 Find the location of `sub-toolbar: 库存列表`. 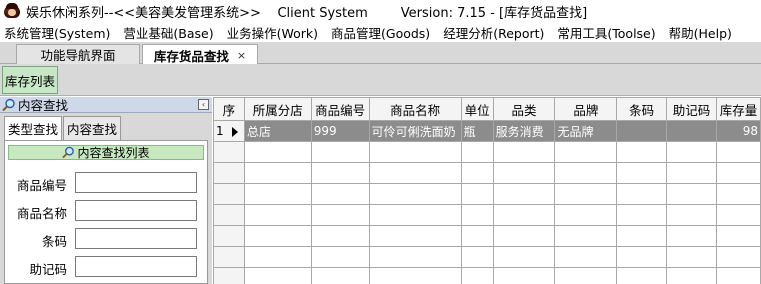

sub-toolbar: 库存列表 is located at coordinates (380, 80).